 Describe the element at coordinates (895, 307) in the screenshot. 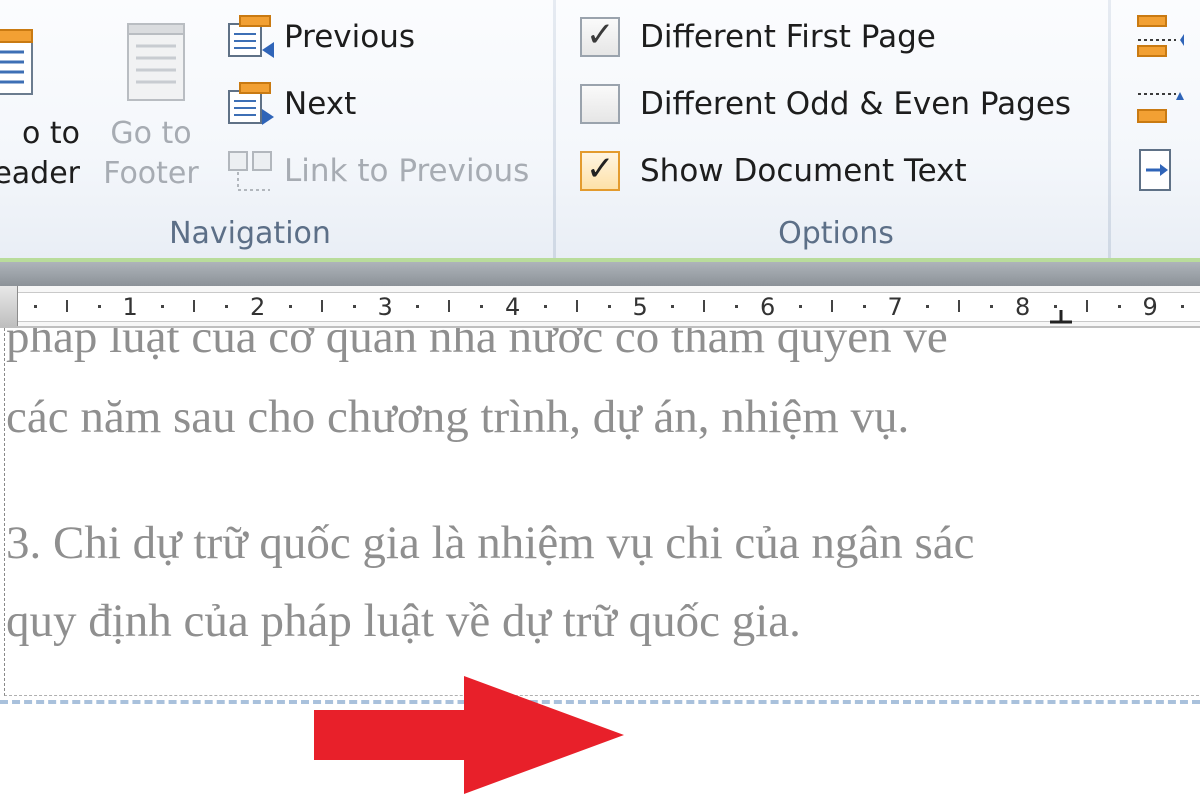

I see `ruler-number: 7` at that location.